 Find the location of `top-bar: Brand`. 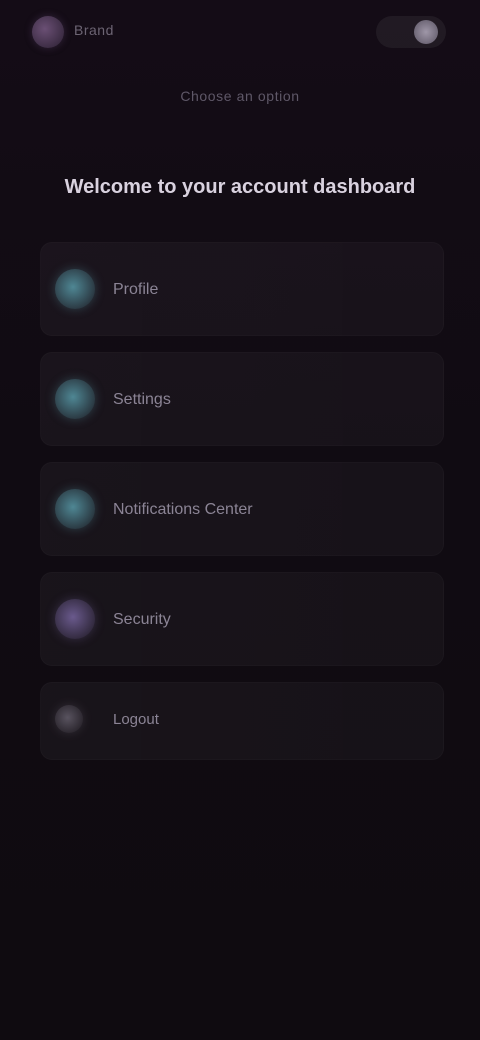

top-bar: Brand is located at coordinates (240, 32).